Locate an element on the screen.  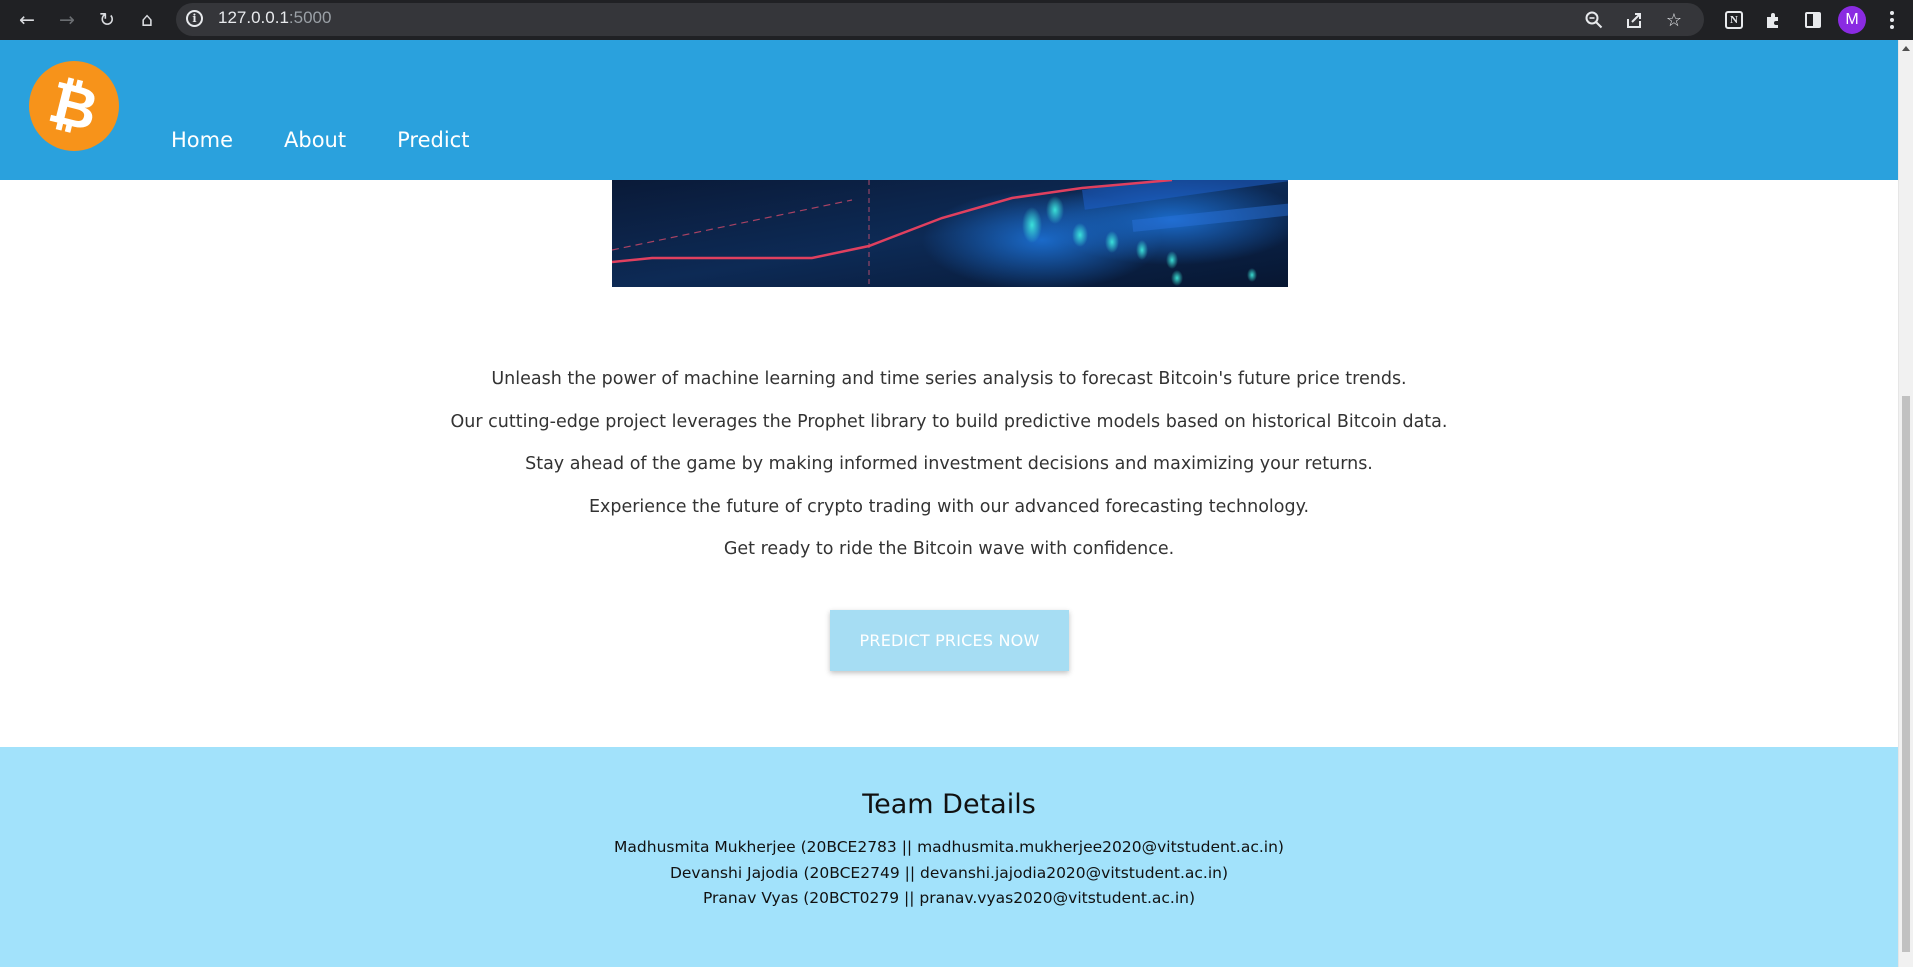
url-text: 127.0.0.1:5000 is located at coordinates (274, 18).